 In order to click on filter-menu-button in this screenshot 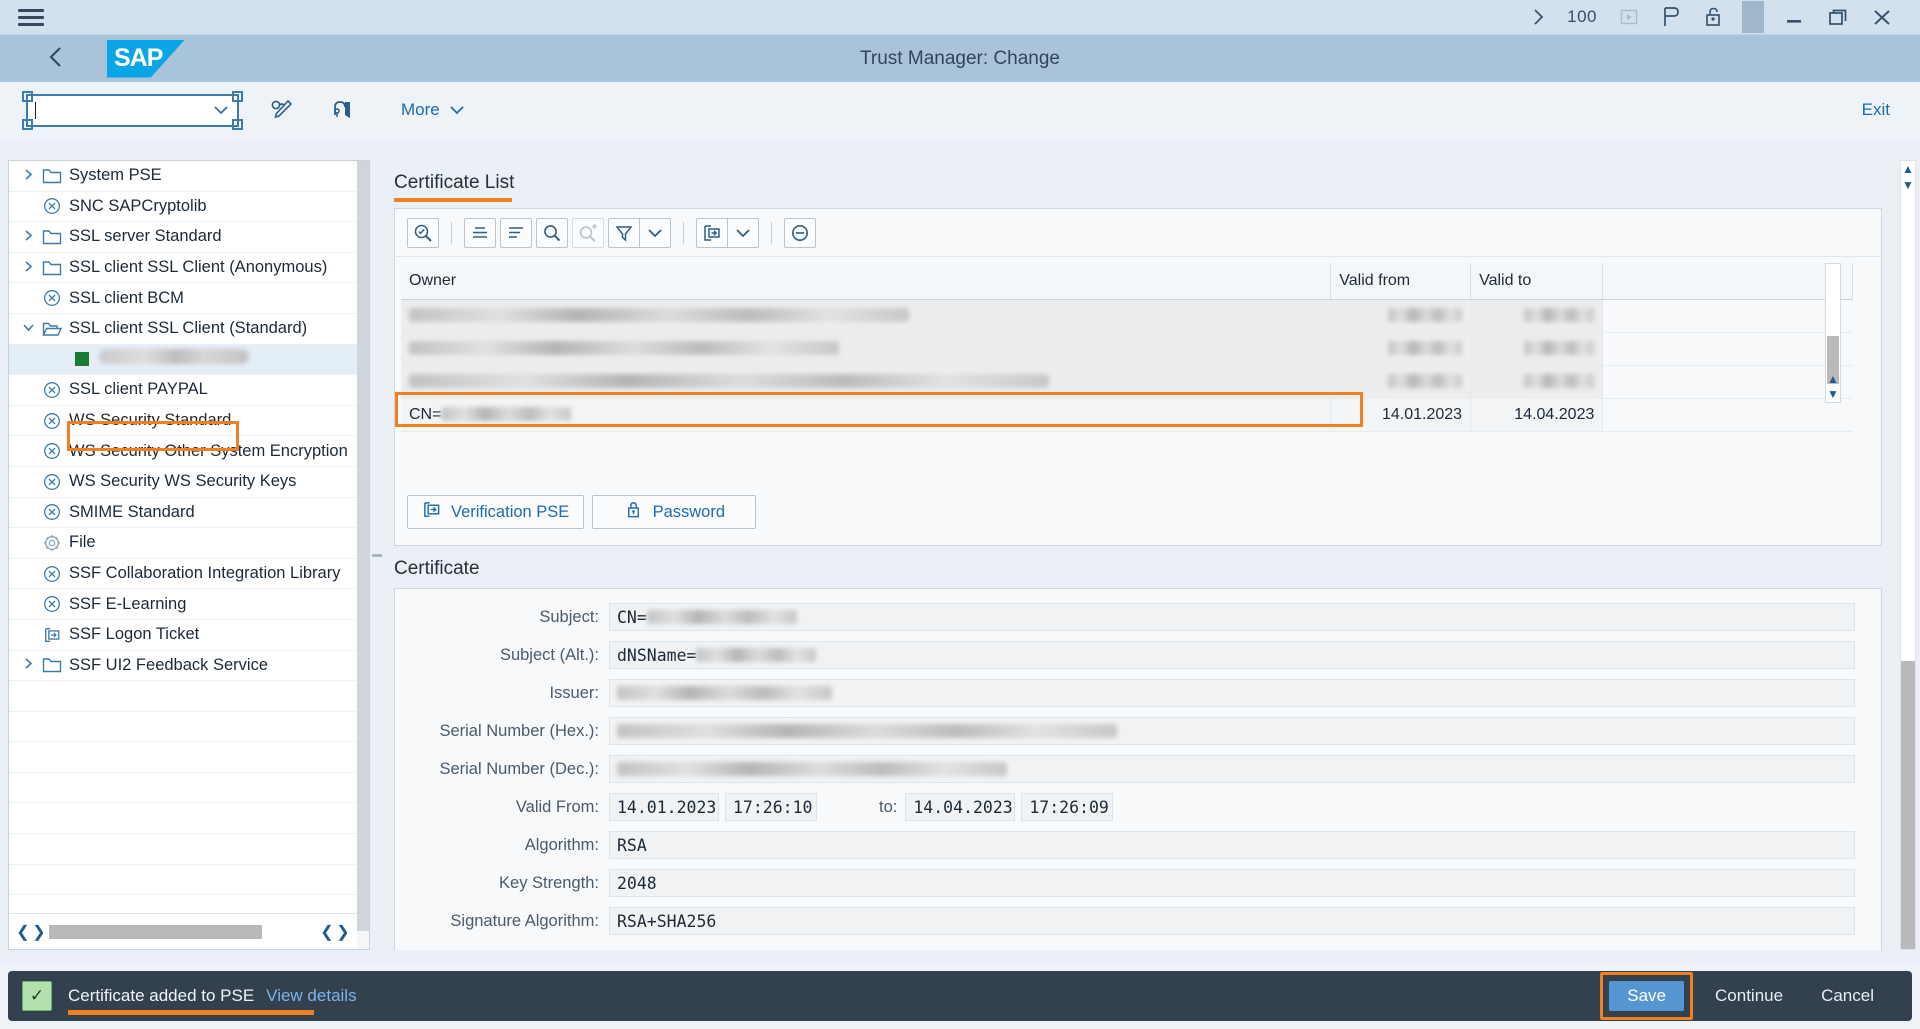, I will do `click(655, 232)`.